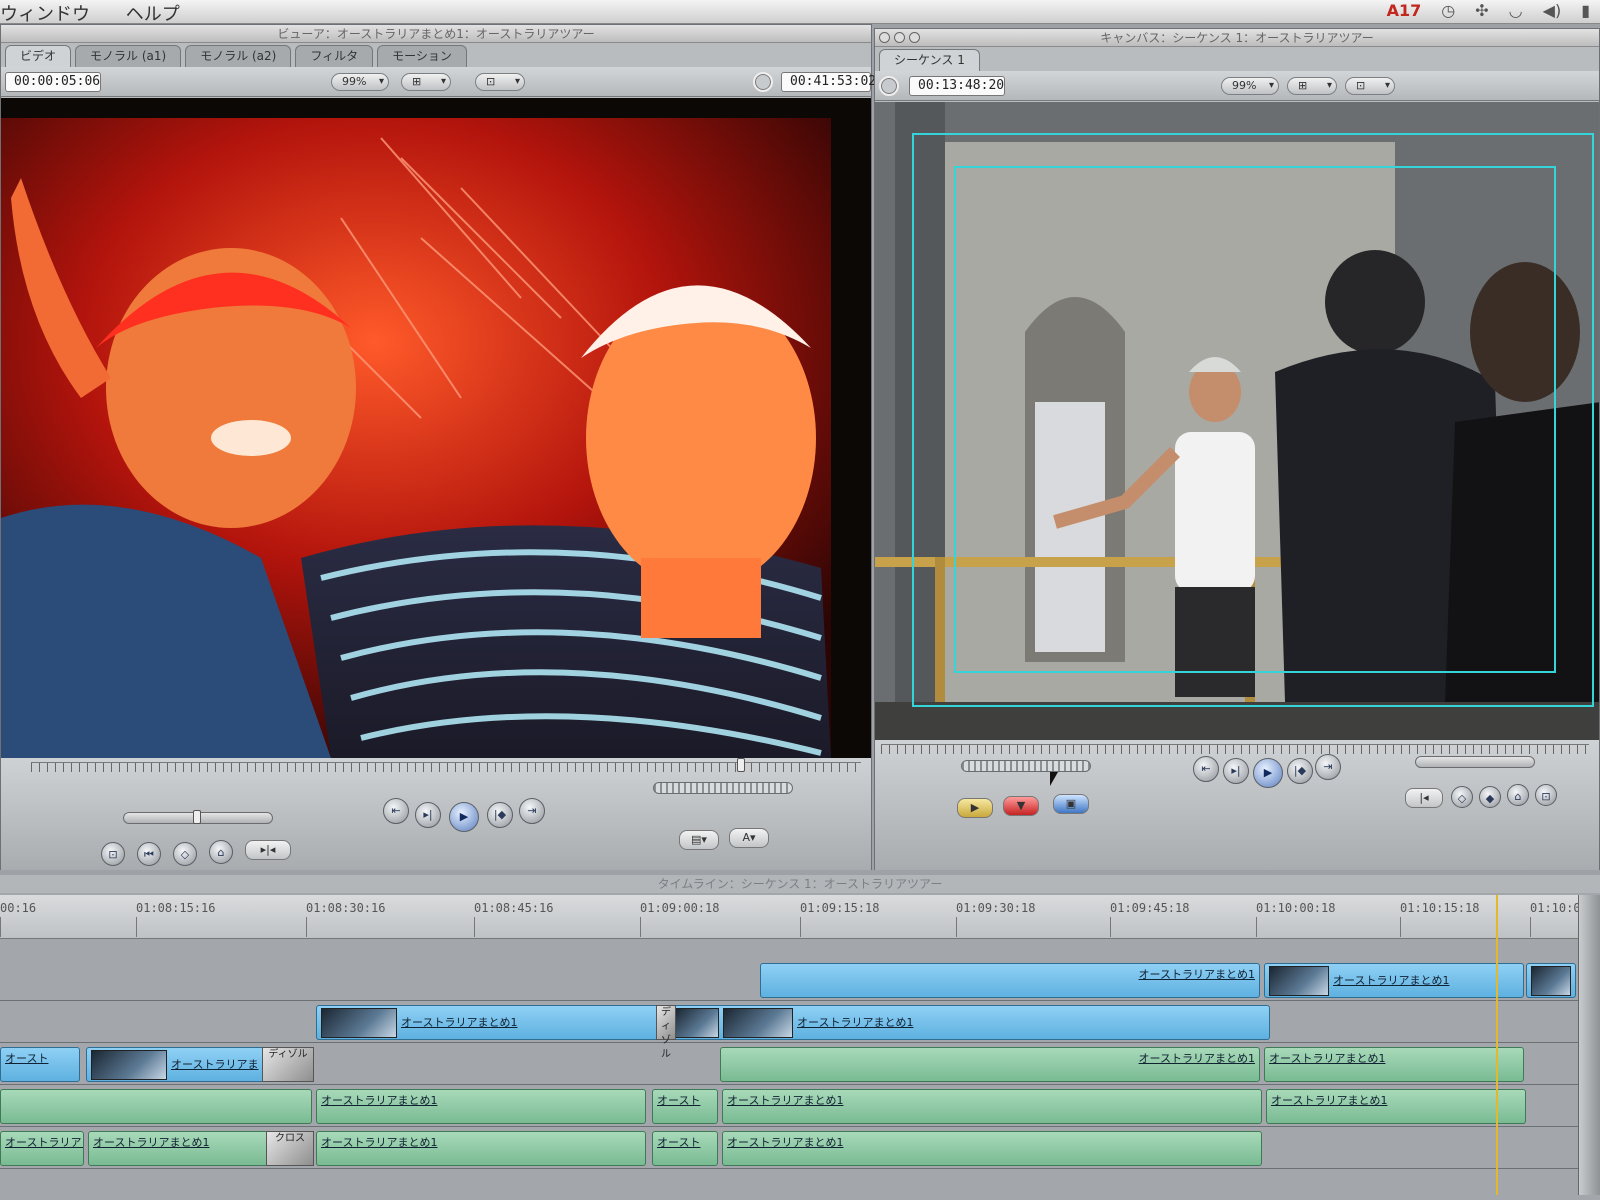 The height and width of the screenshot is (1200, 1600). I want to click on canvas-go-next-edit-button: ⇥, so click(1328, 767).